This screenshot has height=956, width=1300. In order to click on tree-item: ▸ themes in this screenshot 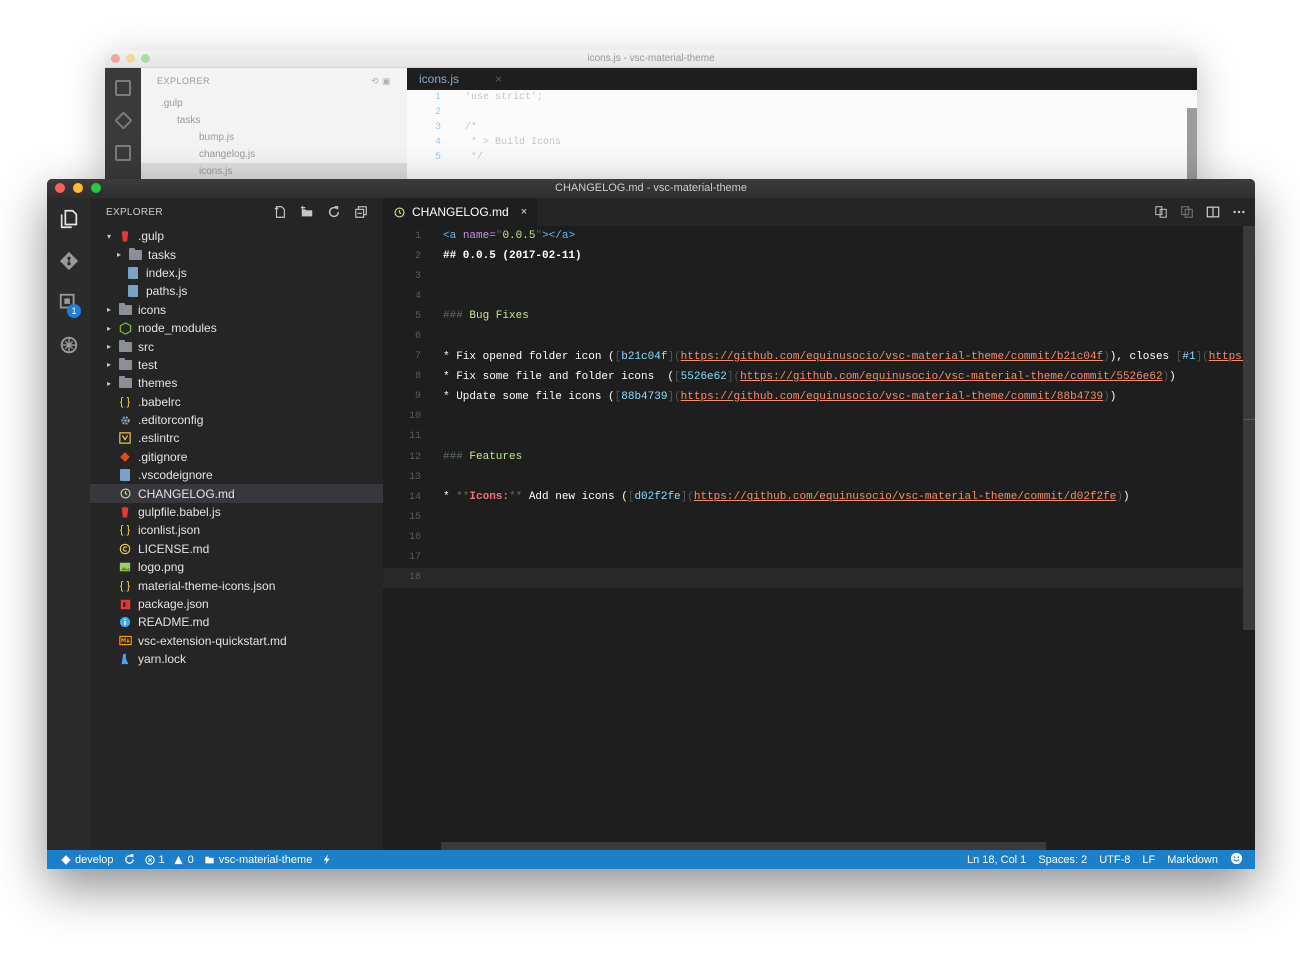, I will do `click(236, 383)`.